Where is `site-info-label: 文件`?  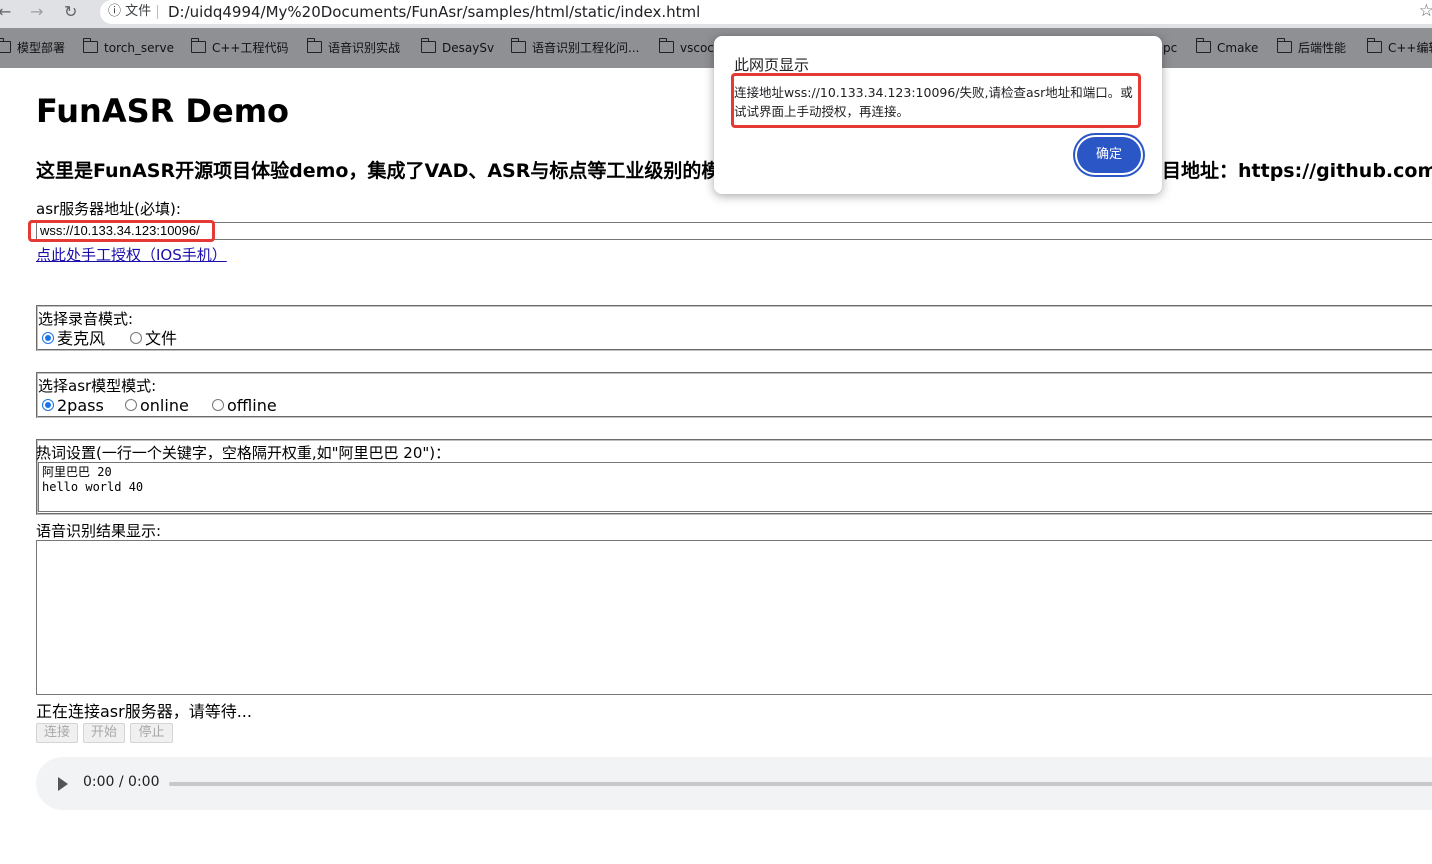 site-info-label: 文件 is located at coordinates (138, 11).